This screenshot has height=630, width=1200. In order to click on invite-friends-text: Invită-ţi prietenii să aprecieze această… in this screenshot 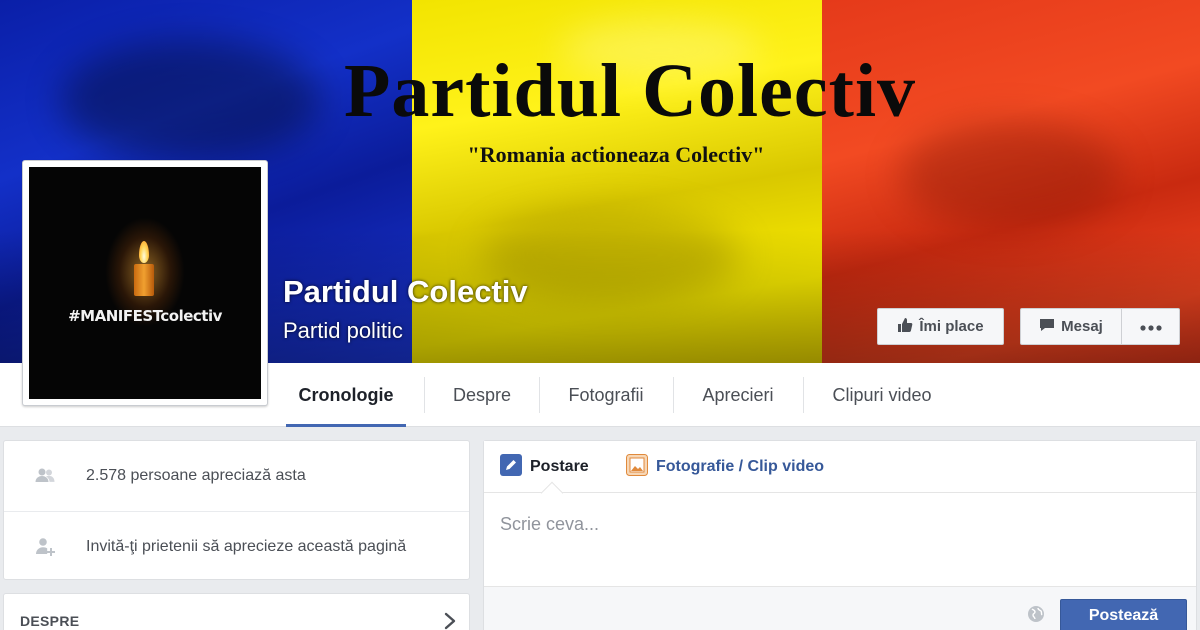, I will do `click(246, 546)`.